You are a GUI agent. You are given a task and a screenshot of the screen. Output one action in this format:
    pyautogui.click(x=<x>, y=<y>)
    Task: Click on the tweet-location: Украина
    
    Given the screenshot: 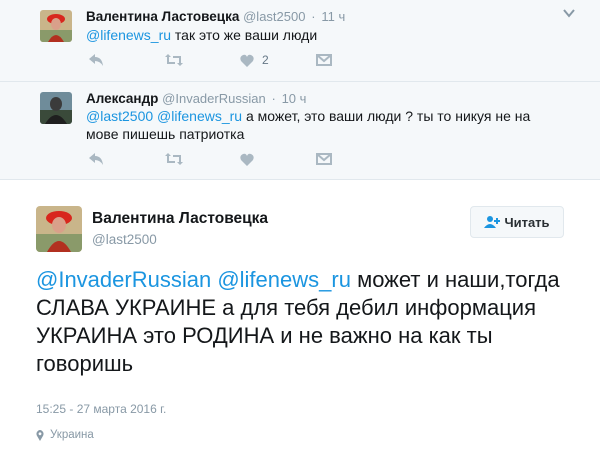 What is the action you would take?
    pyautogui.click(x=65, y=435)
    